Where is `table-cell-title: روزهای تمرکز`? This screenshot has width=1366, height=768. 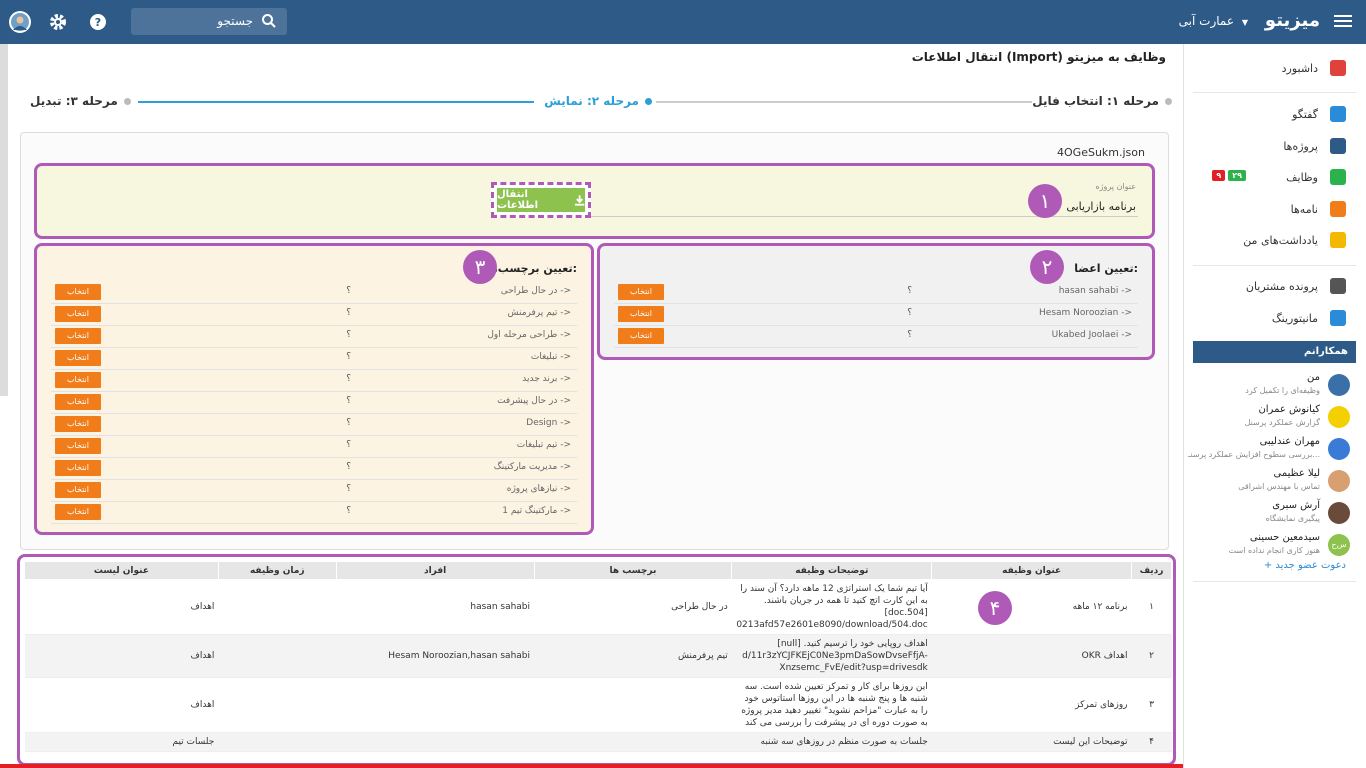 table-cell-title: روزهای تمرکز is located at coordinates (1031, 705).